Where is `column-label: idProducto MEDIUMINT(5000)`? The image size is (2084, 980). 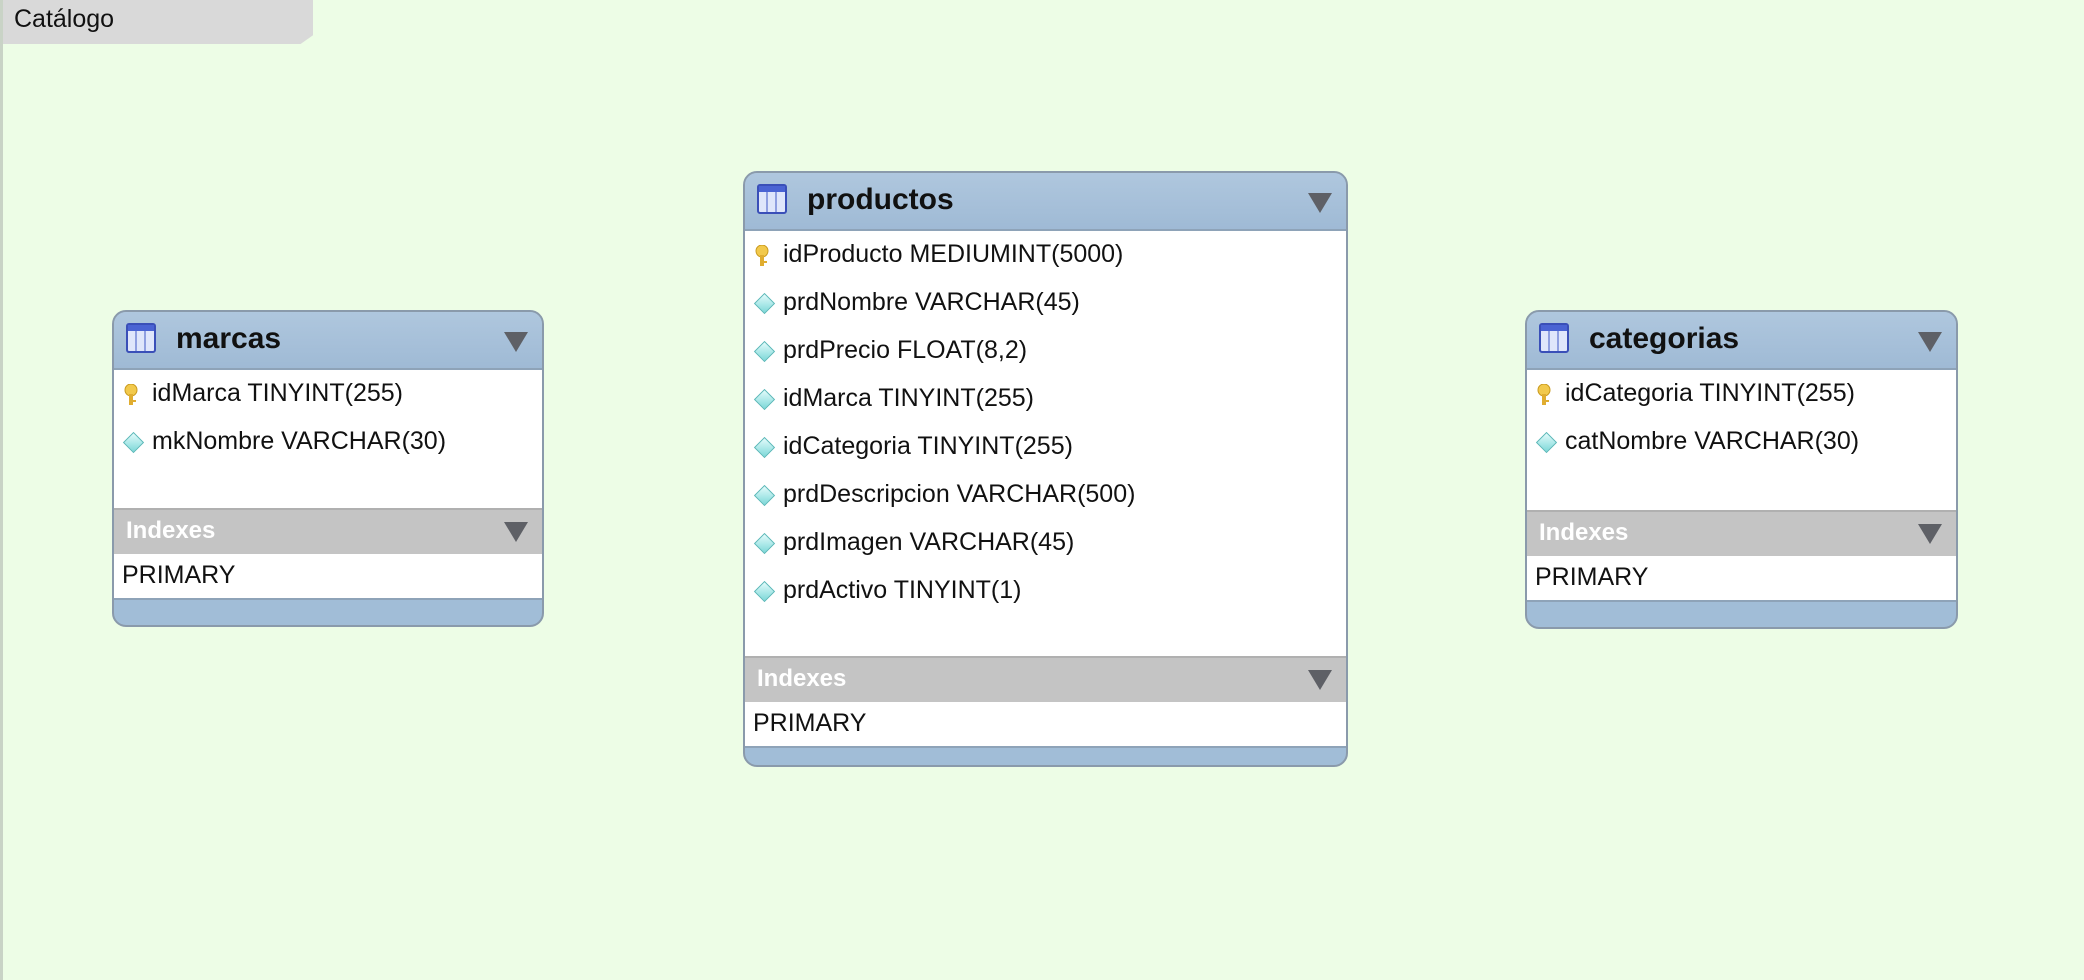
column-label: idProducto MEDIUMINT(5000) is located at coordinates (953, 254).